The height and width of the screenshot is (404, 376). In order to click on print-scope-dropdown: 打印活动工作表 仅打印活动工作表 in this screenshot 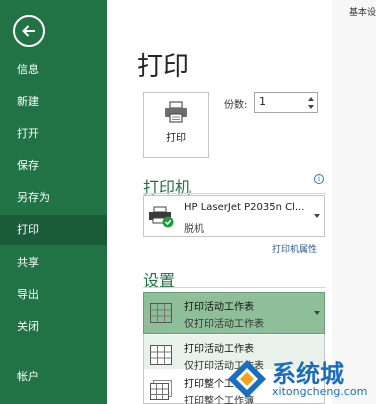, I will do `click(234, 313)`.